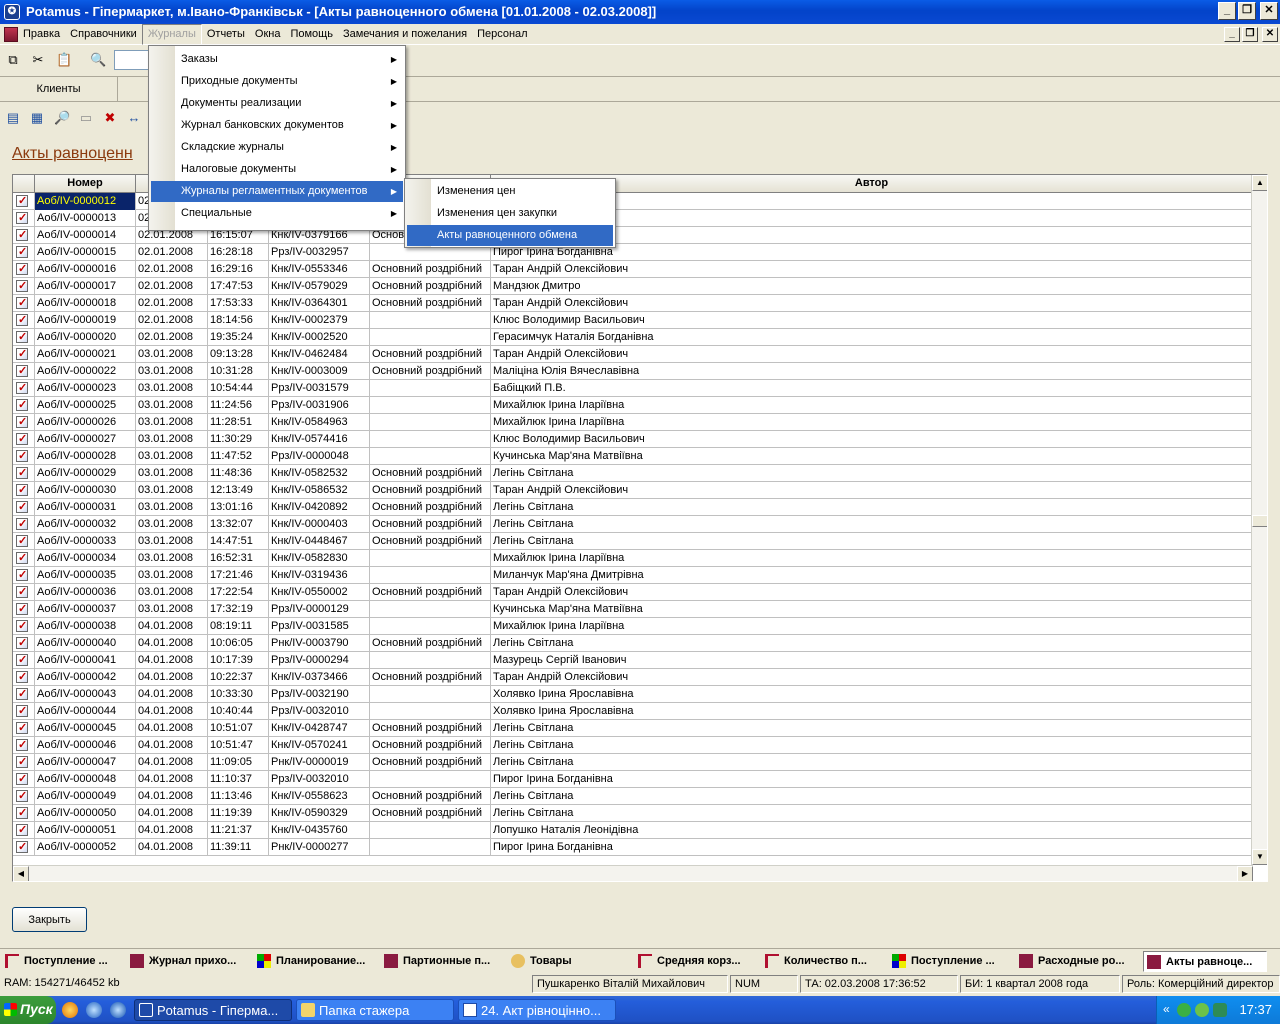 The height and width of the screenshot is (1024, 1280). I want to click on header-number: Номер, so click(85, 184).